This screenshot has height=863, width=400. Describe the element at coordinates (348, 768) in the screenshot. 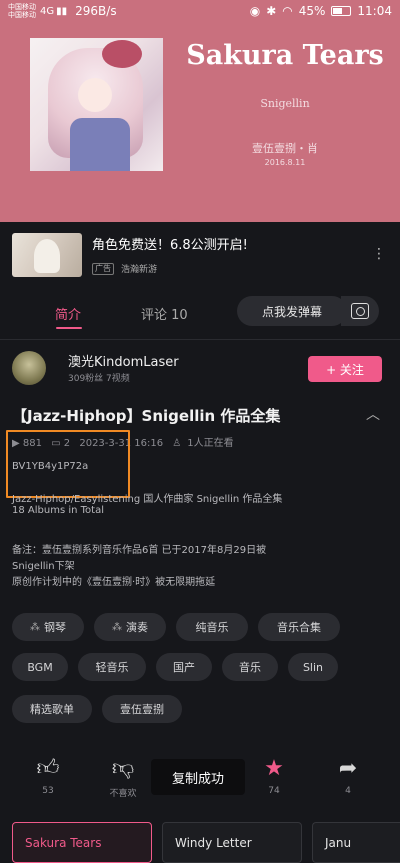

I see `share-icon: ➦` at that location.